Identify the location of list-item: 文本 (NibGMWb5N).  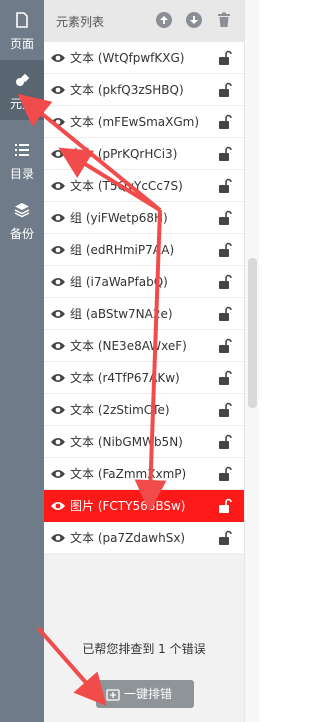
(144, 442).